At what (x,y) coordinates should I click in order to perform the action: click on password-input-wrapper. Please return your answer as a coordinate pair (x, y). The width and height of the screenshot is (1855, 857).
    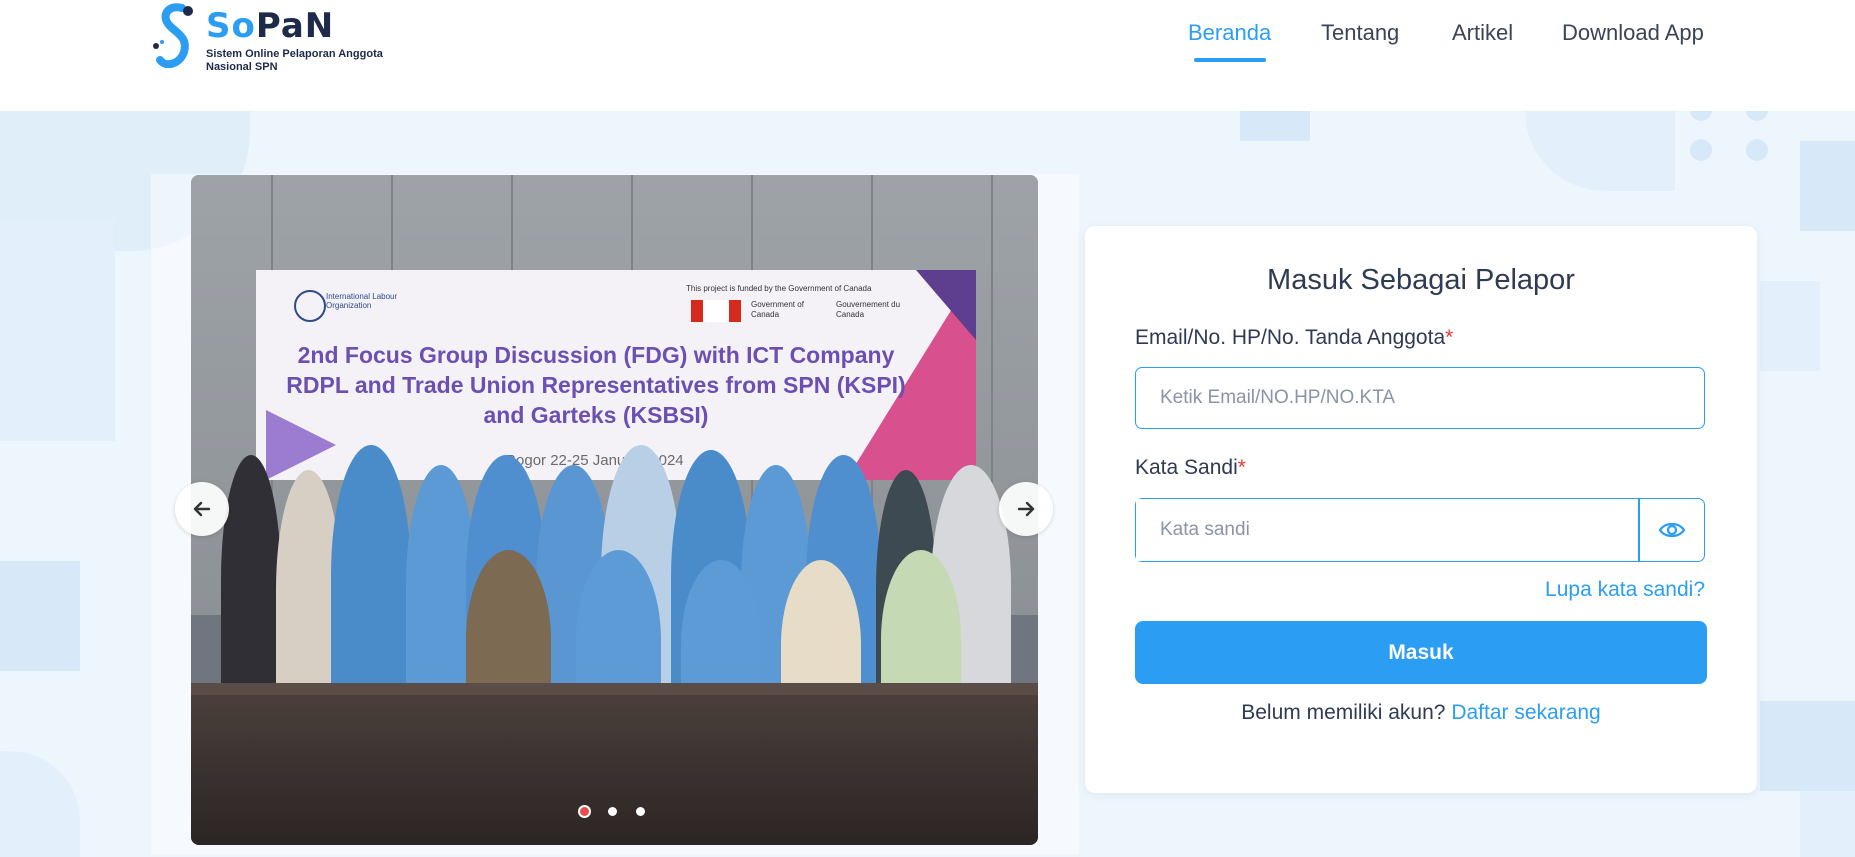
    Looking at the image, I should click on (1387, 530).